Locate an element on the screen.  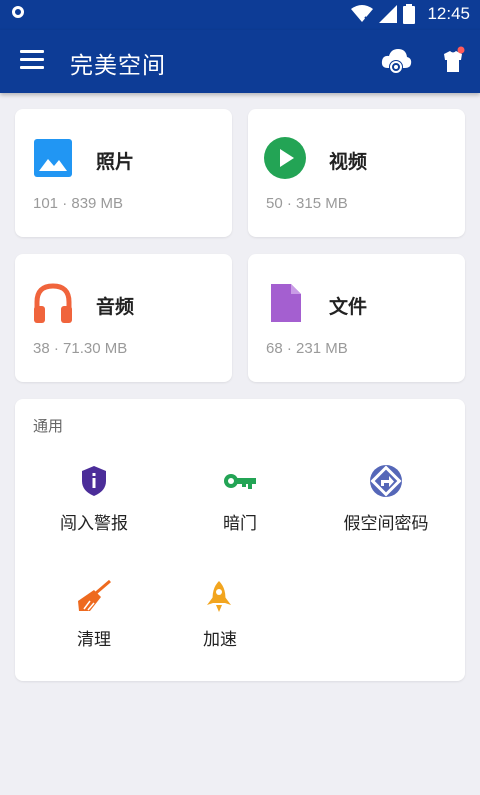
category-meta: 101 · 839 MB is located at coordinates (78, 203).